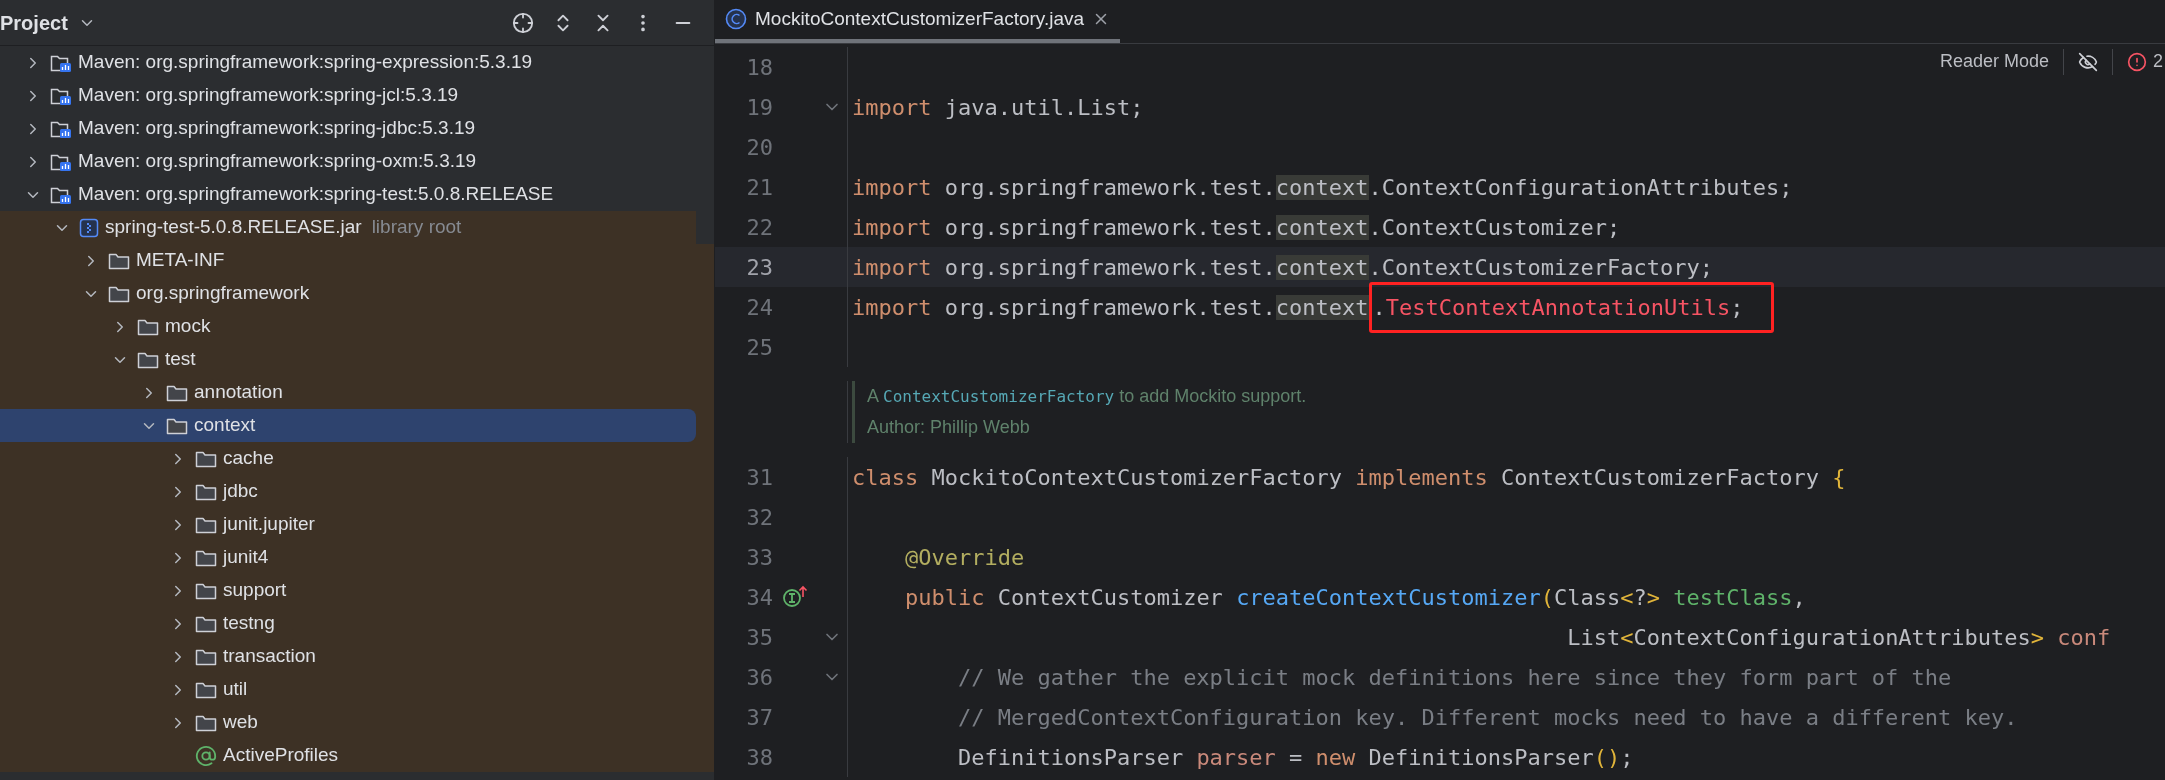 Image resolution: width=2165 pixels, height=780 pixels. I want to click on line-number: 19, so click(759, 107).